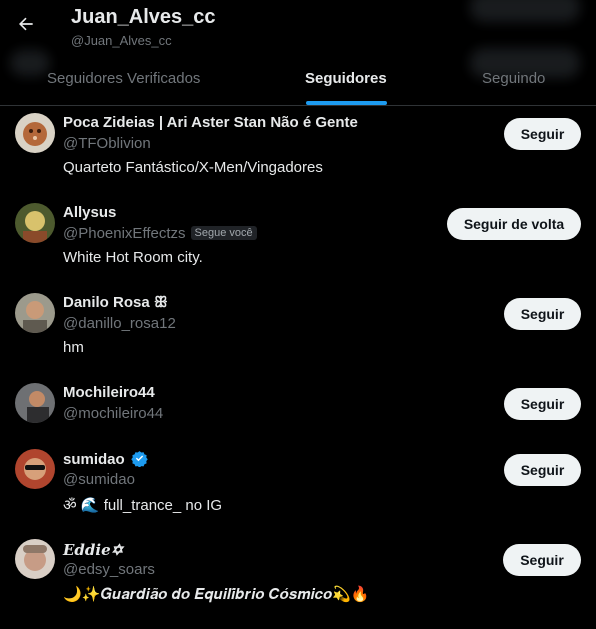  I want to click on user-bio: Quarteto Fantástico/X-Men/Vingadores, so click(193, 167).